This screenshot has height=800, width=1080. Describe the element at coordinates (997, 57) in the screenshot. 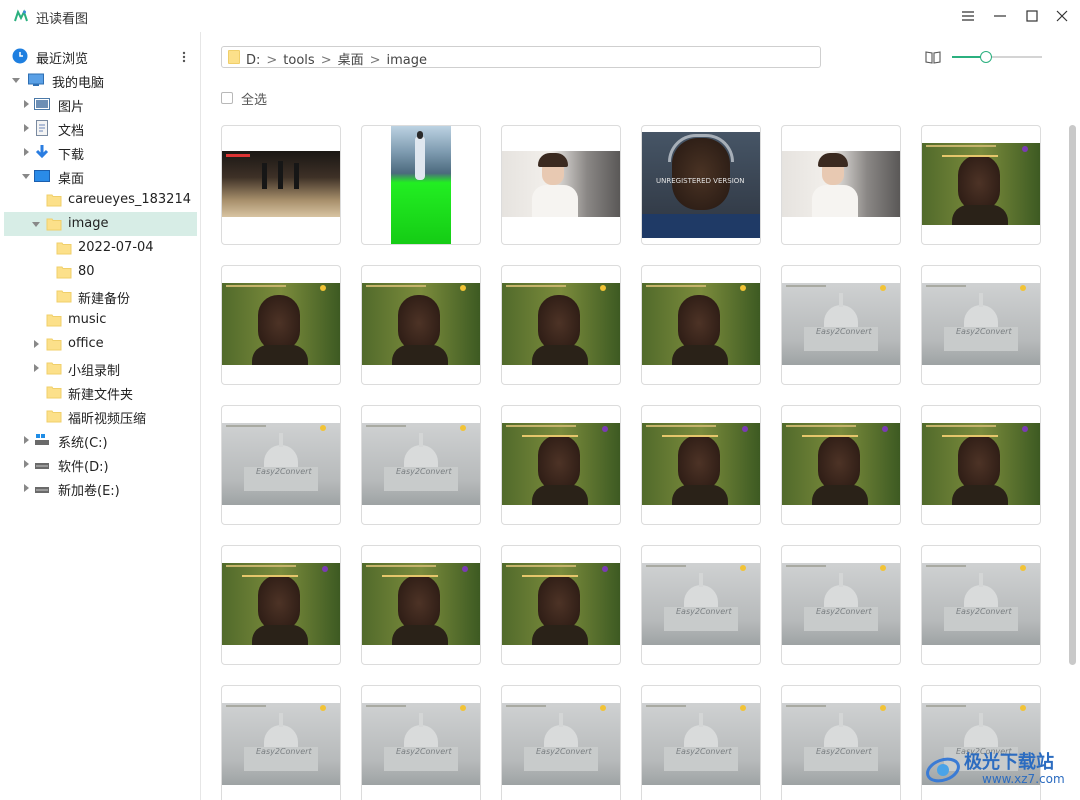

I see `zoom-slider` at that location.